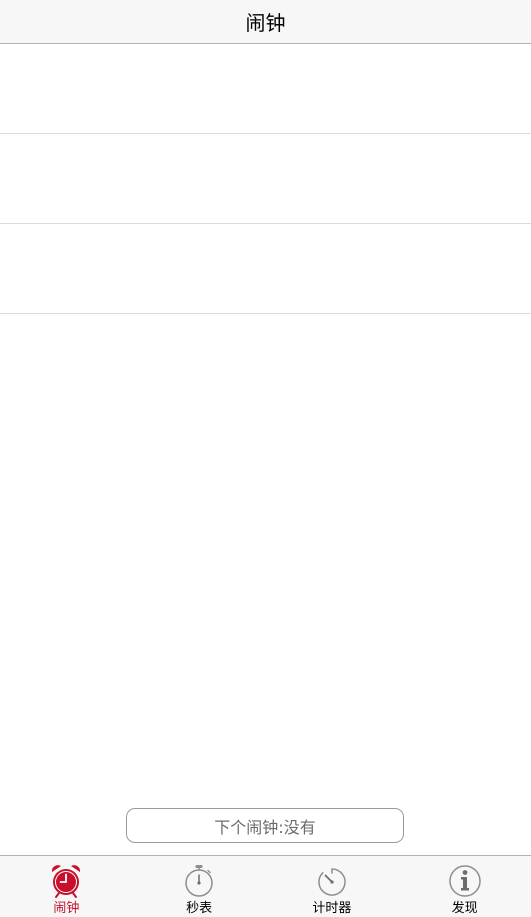 This screenshot has width=531, height=917. I want to click on next-alarm-indicator: 下个闹钟:没有, so click(265, 825).